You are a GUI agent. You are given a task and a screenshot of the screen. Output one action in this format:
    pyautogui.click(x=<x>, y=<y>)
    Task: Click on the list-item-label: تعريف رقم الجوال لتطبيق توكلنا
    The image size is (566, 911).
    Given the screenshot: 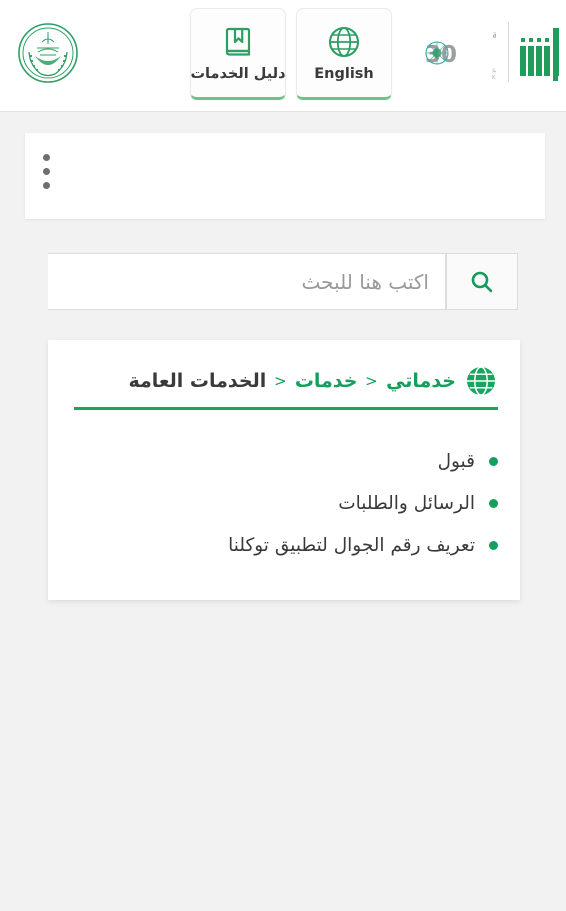 What is the action you would take?
    pyautogui.click(x=351, y=545)
    